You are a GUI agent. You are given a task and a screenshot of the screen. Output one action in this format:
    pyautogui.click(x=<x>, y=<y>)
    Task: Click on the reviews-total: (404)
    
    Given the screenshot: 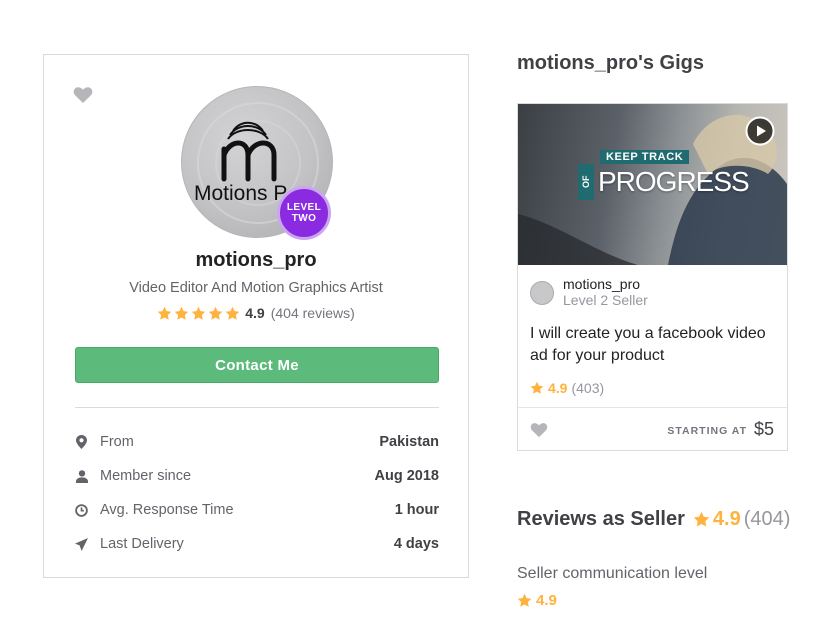 What is the action you would take?
    pyautogui.click(x=767, y=519)
    